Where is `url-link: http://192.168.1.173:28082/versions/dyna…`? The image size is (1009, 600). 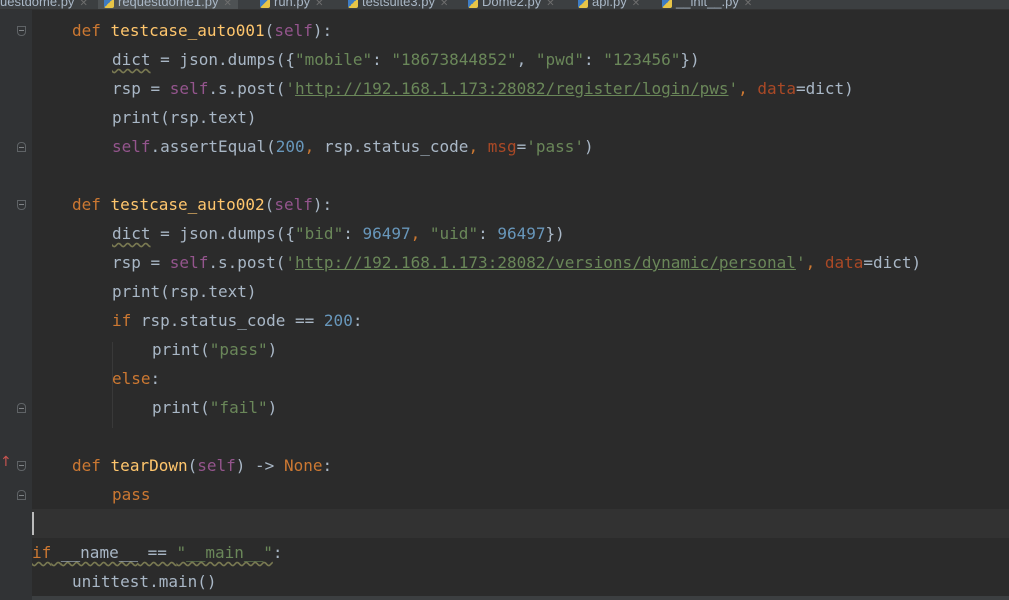 url-link: http://192.168.1.173:28082/versions/dyna… is located at coordinates (545, 262).